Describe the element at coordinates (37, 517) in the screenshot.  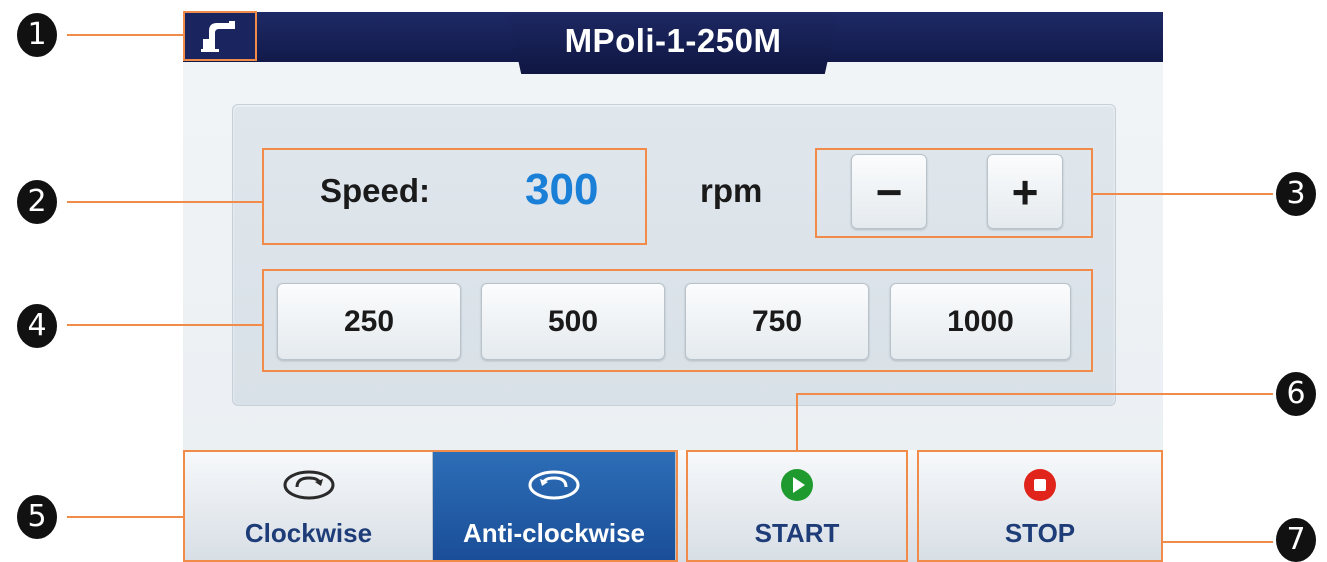
I see `callout-5-badge: 5` at that location.